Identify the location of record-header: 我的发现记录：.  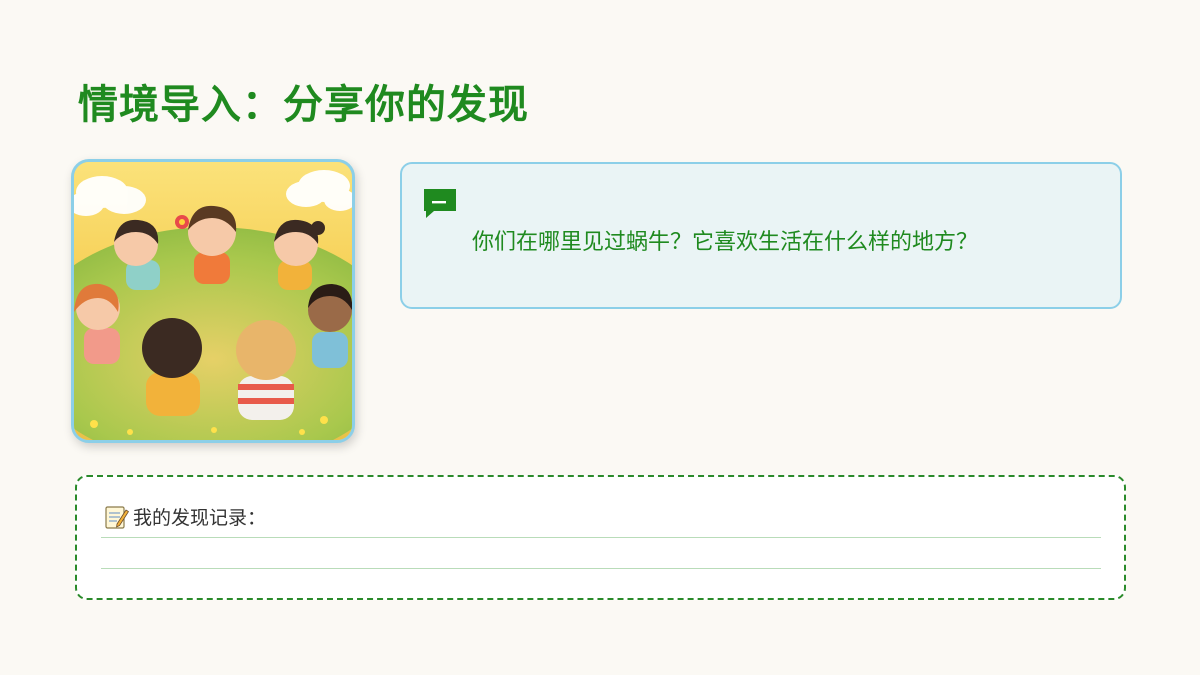
(184, 516).